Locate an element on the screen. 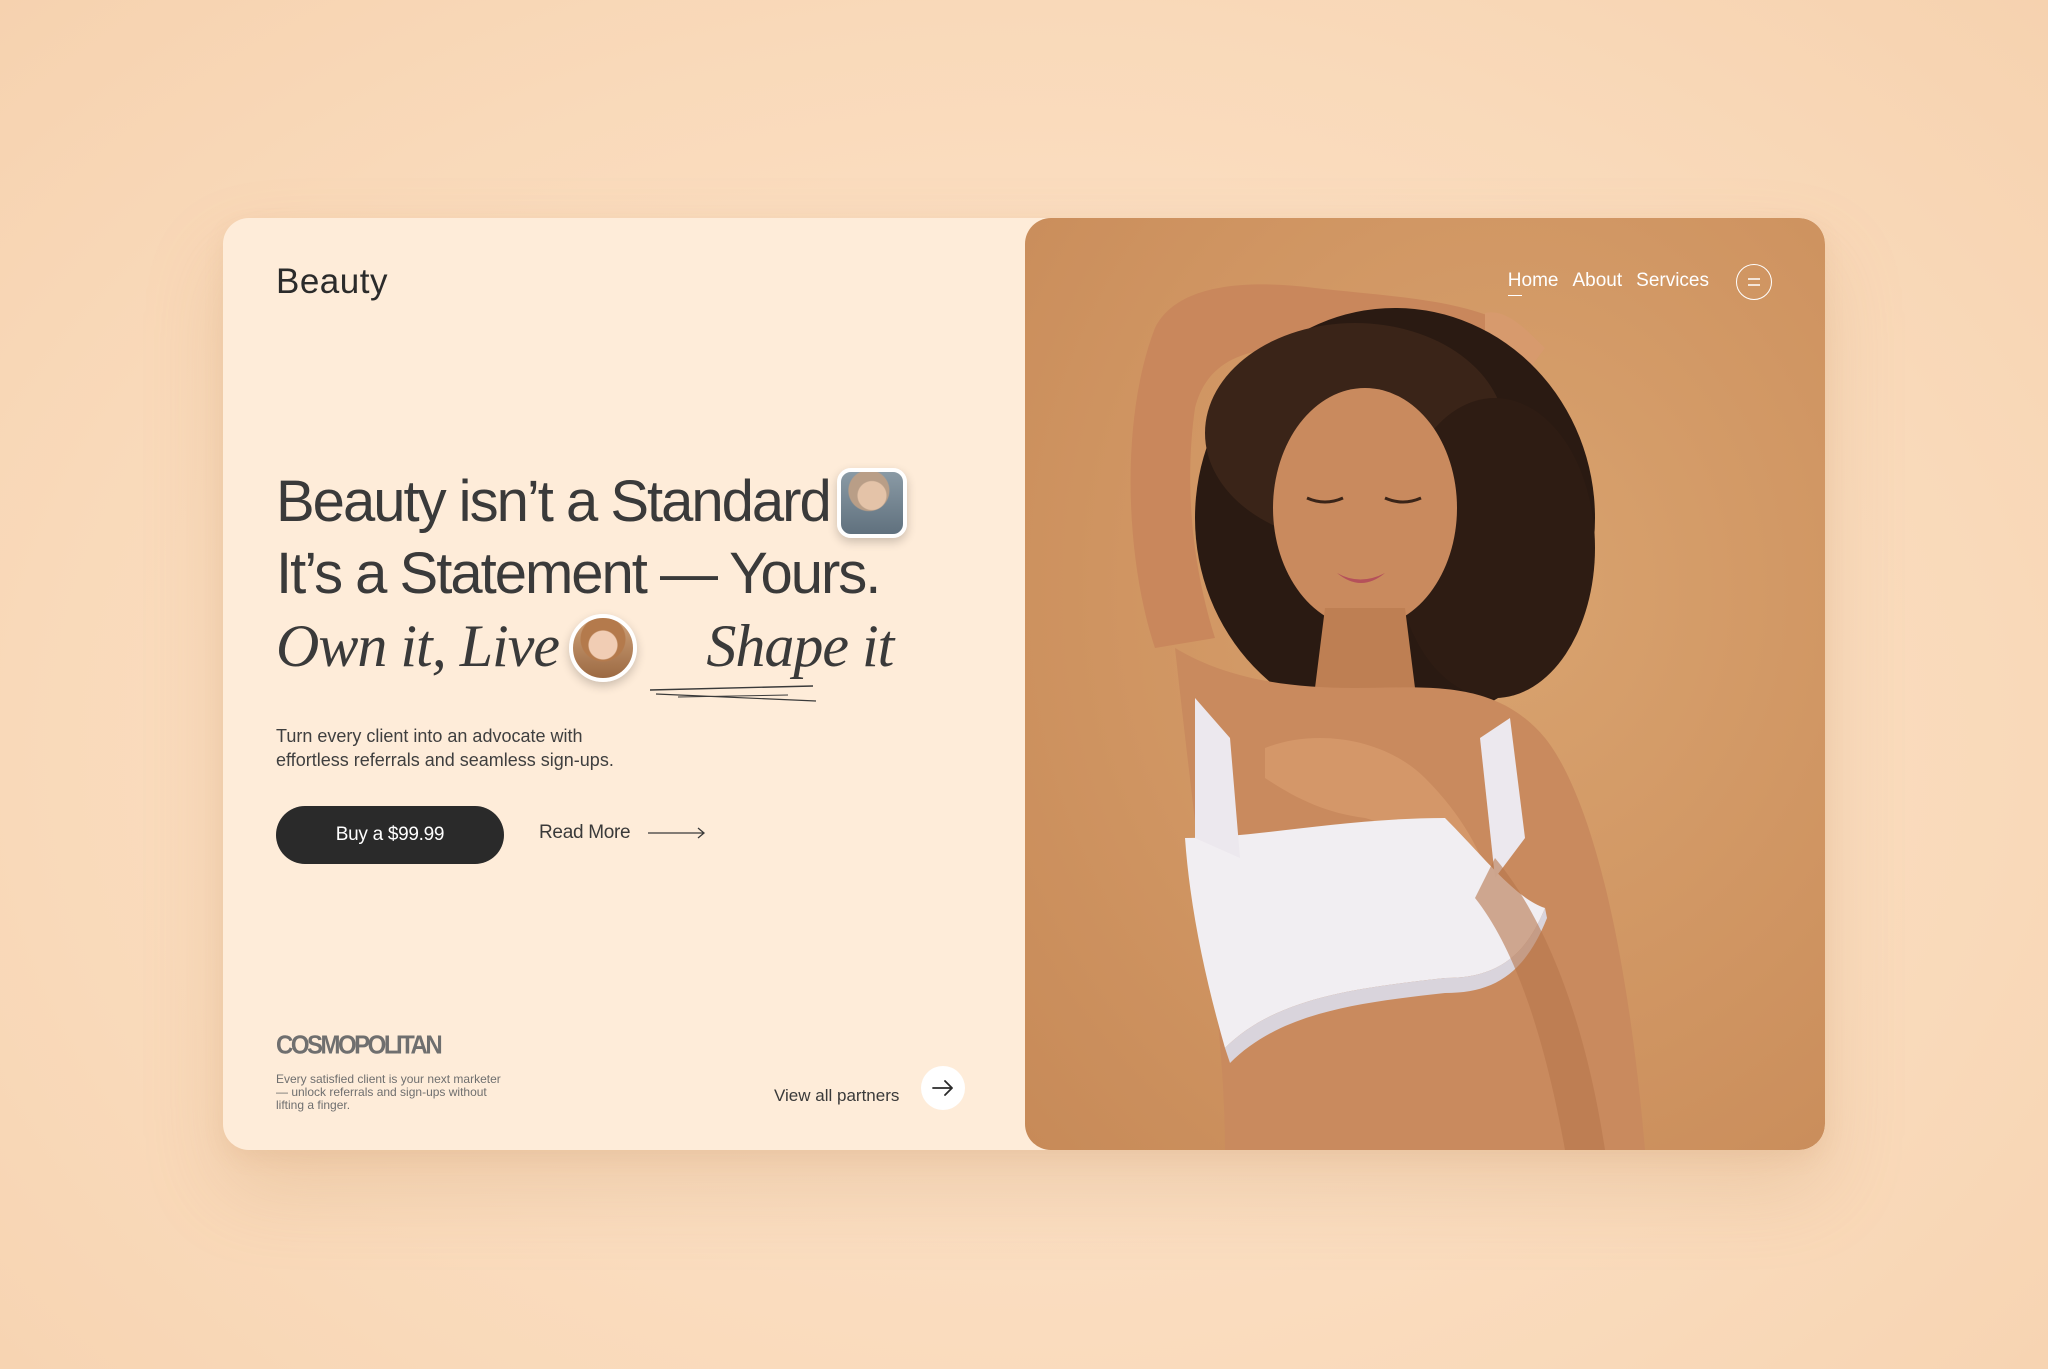 Image resolution: width=2048 pixels, height=1369 pixels. portrait-thumbnail-round is located at coordinates (603, 648).